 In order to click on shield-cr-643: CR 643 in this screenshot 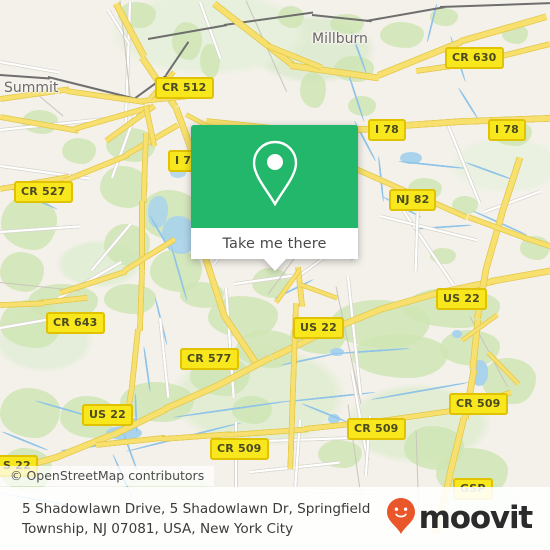, I will do `click(75, 323)`.